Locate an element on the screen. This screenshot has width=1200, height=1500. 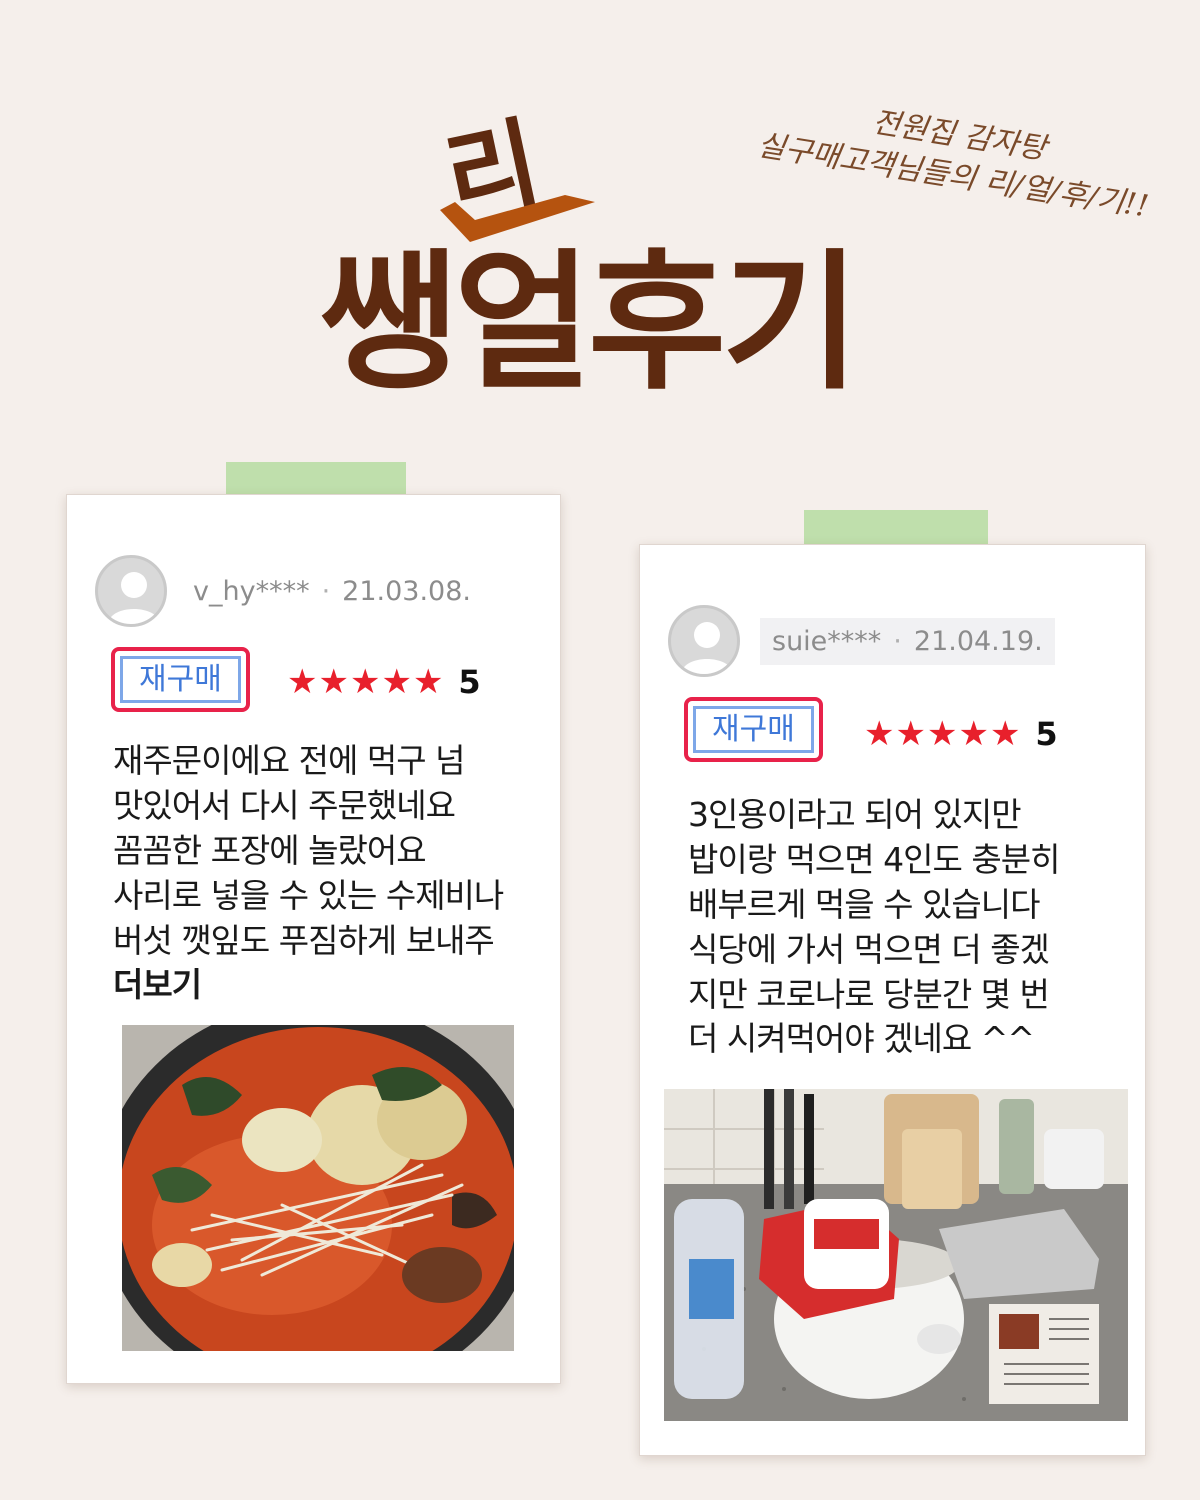
review-date: 21.04.19. is located at coordinates (978, 641).